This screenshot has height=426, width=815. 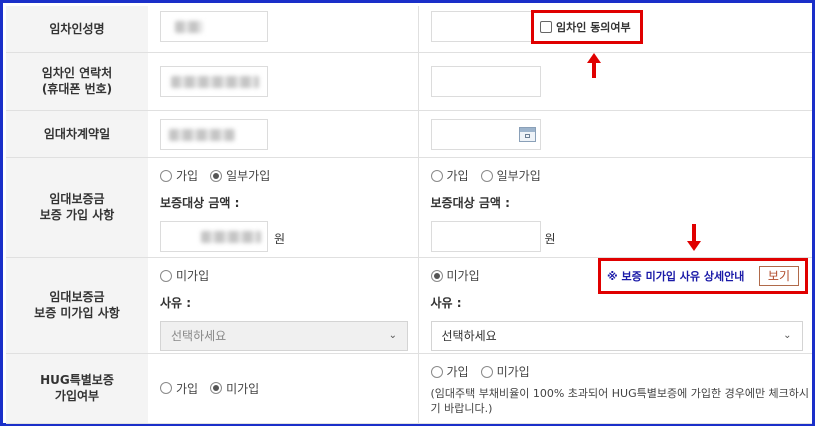 I want to click on label-hug: HUG특별보증 가입여부, so click(x=77, y=388).